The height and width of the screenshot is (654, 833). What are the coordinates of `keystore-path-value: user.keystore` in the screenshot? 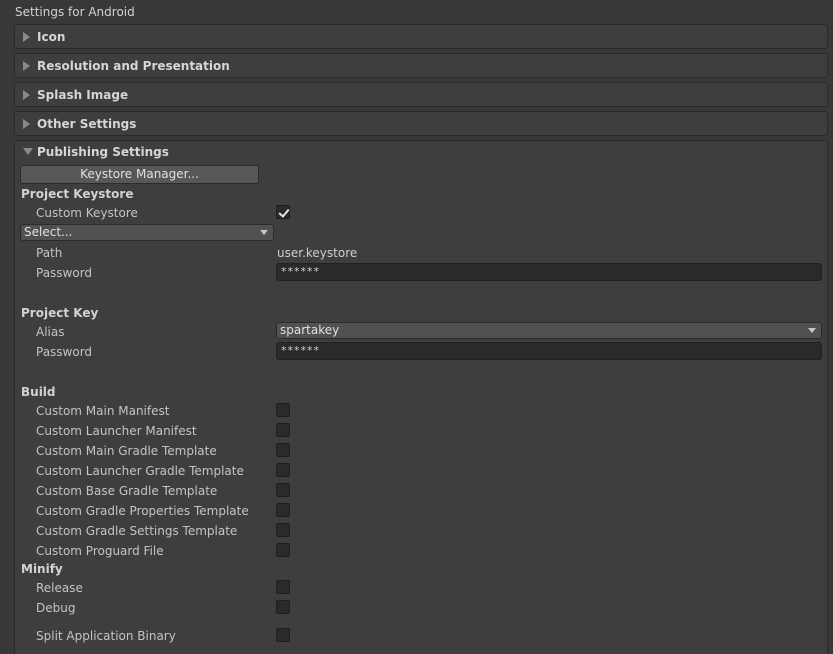 It's located at (317, 253).